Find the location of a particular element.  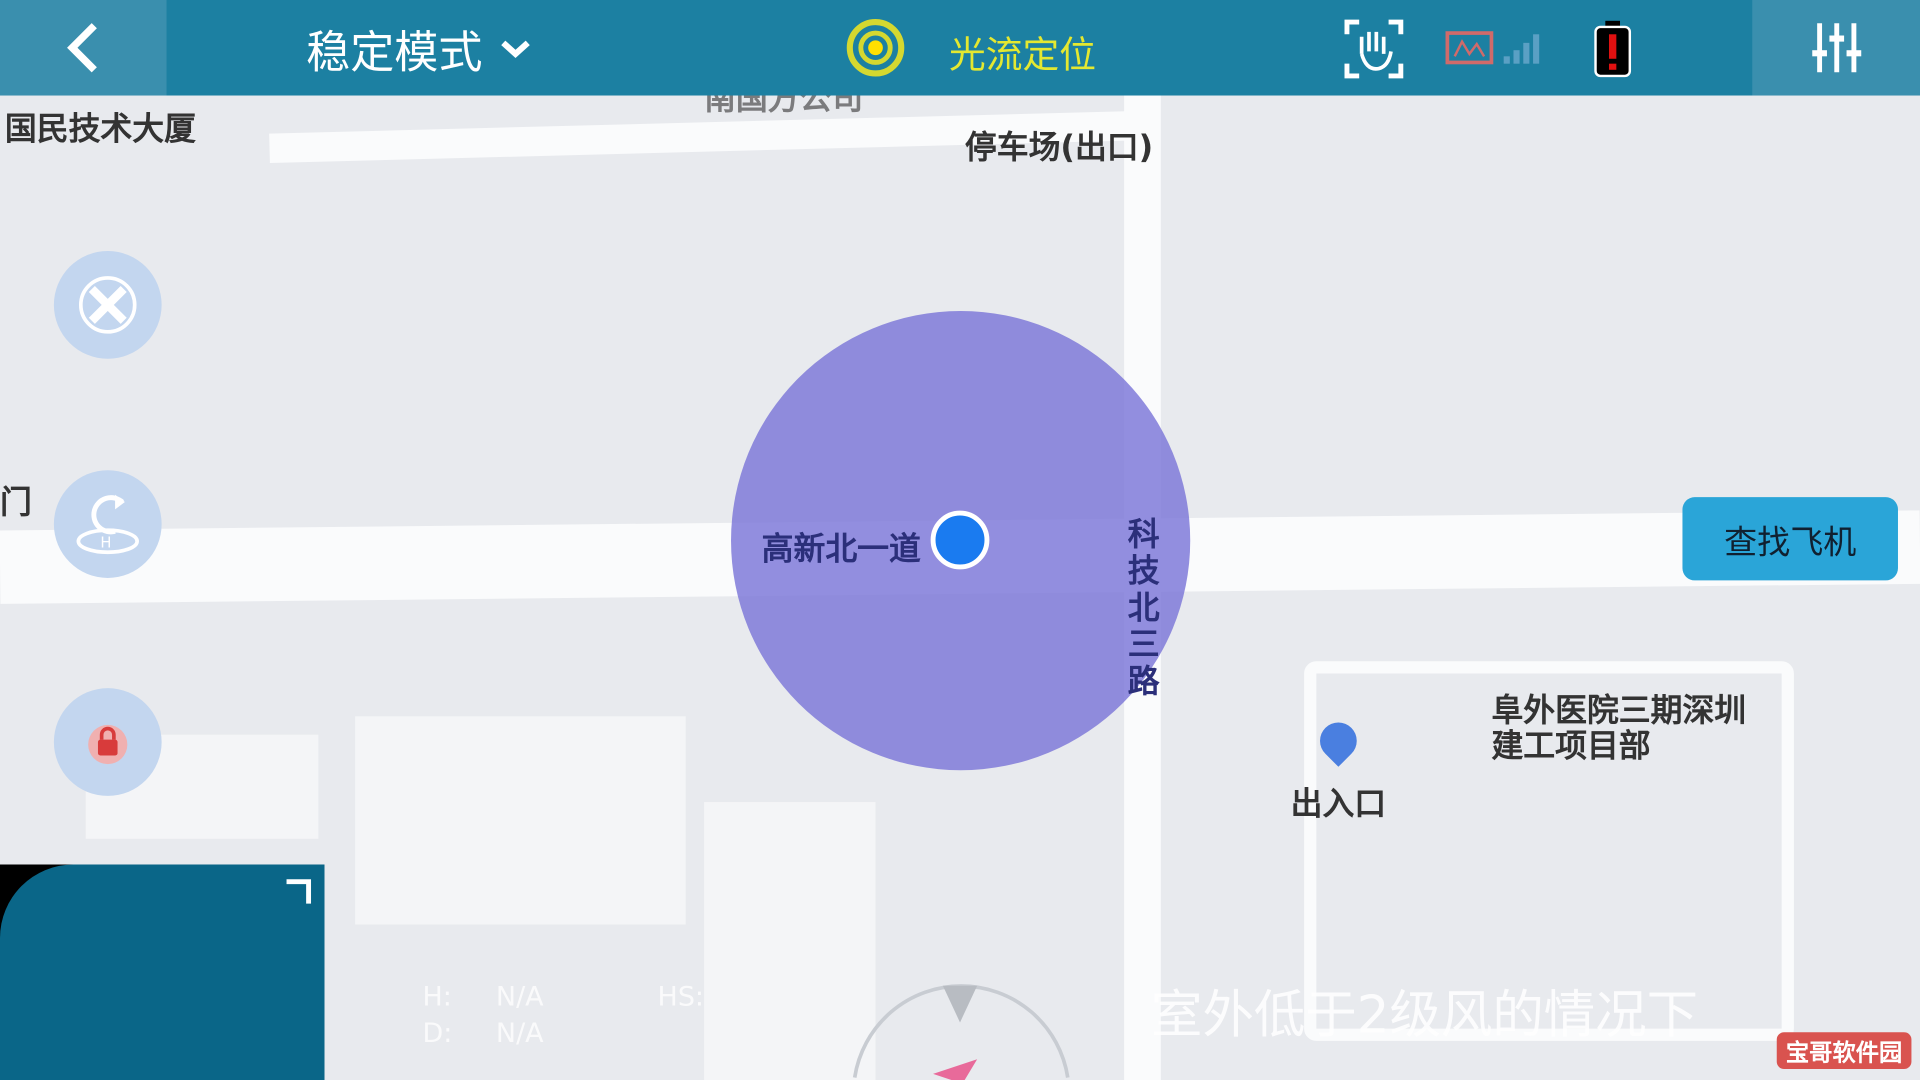

camera-preview is located at coordinates (162, 972).